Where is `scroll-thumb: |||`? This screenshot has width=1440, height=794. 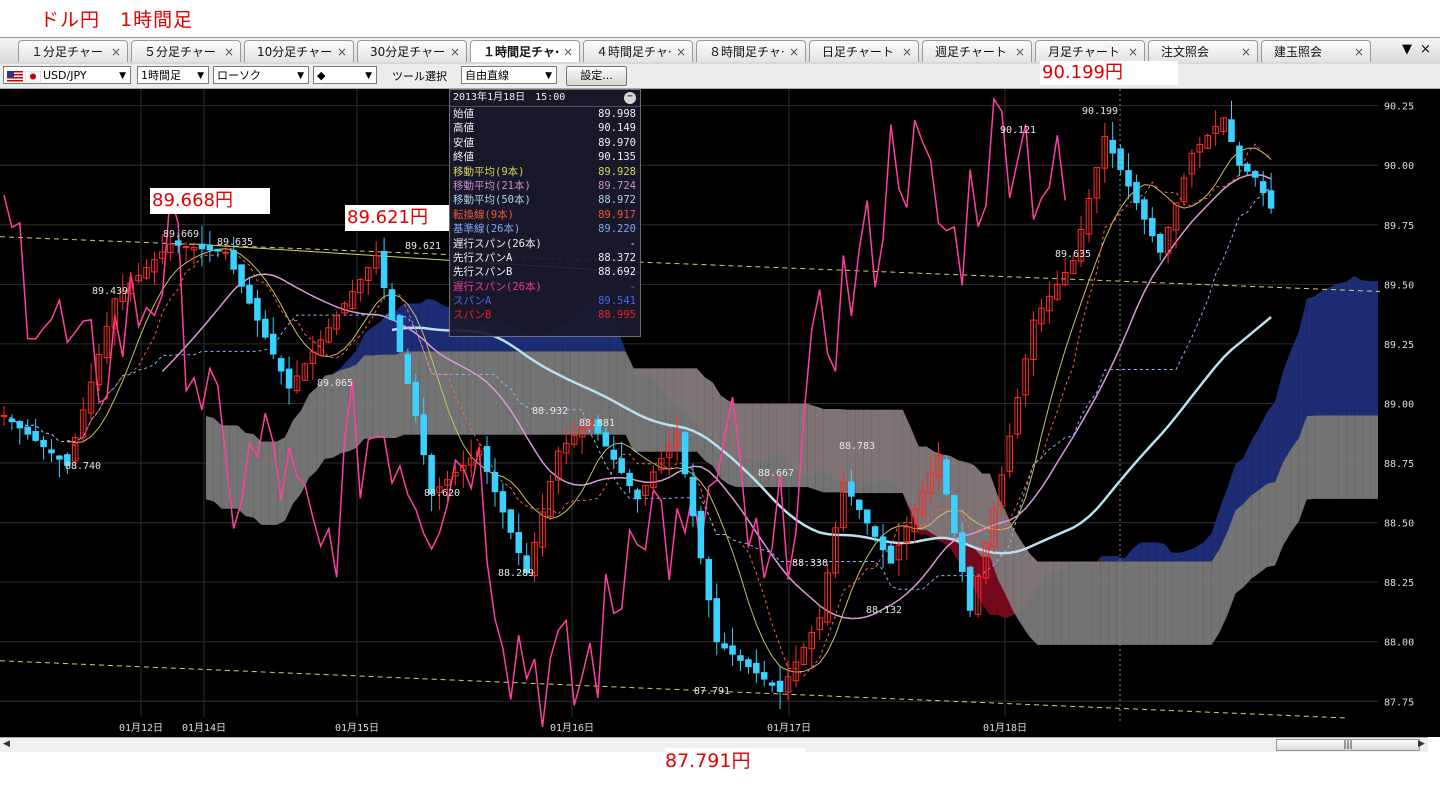 scroll-thumb: ||| is located at coordinates (1348, 745).